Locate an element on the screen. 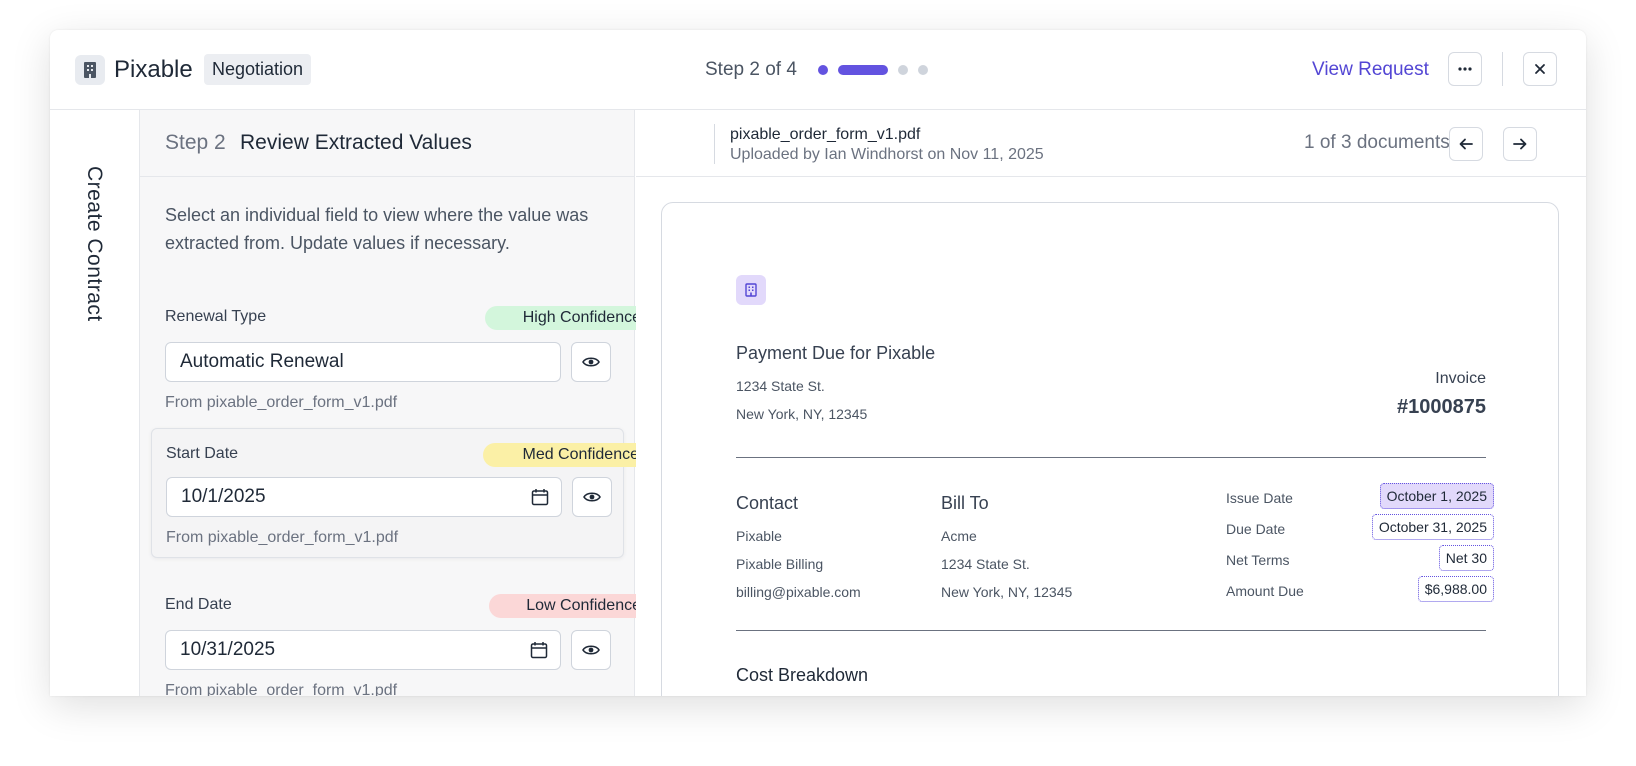 The width and height of the screenshot is (1636, 766). invoice-number: #1000875 is located at coordinates (1441, 407).